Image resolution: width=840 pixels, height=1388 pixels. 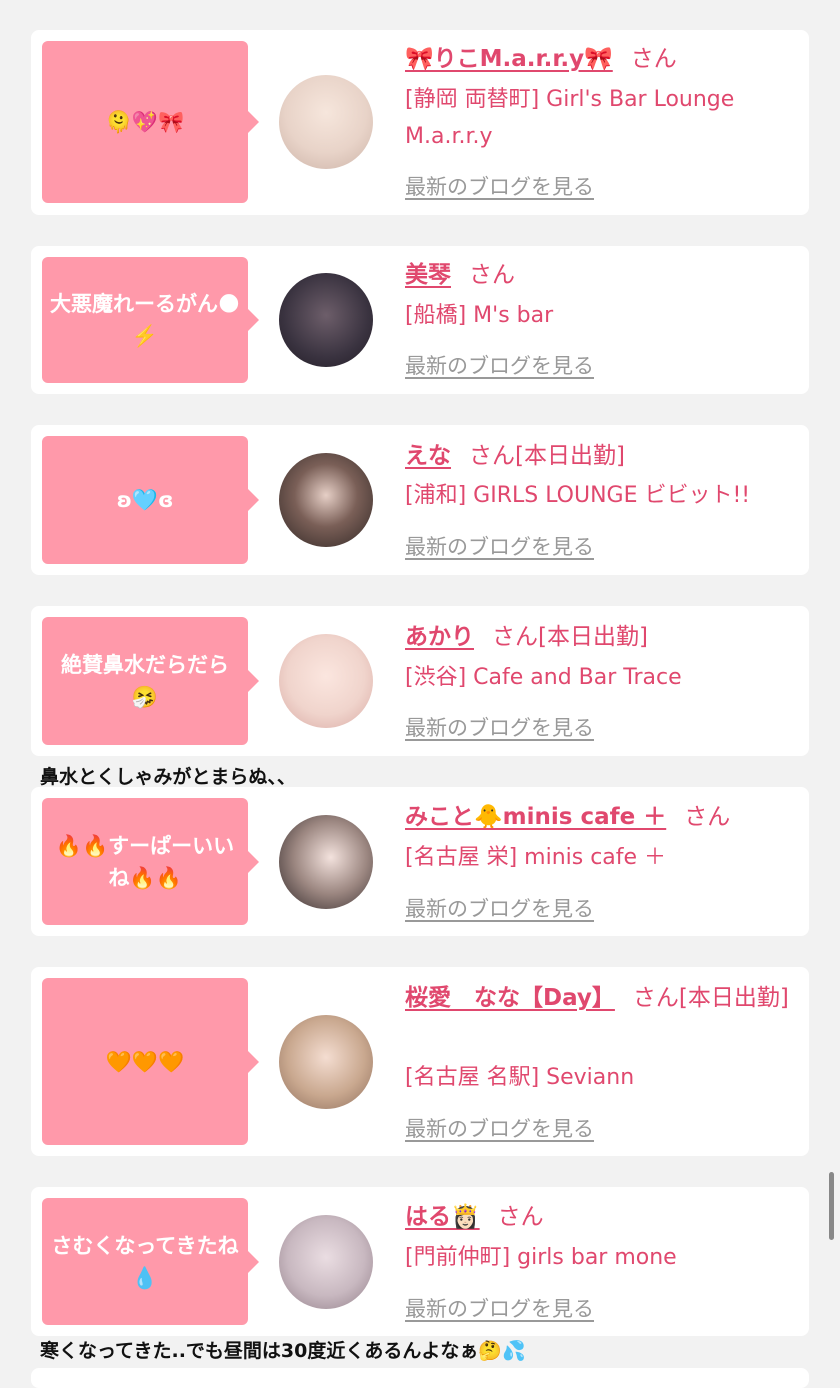 I want to click on stamp-bubble: さむくなってきたね💧, so click(x=150, y=1261).